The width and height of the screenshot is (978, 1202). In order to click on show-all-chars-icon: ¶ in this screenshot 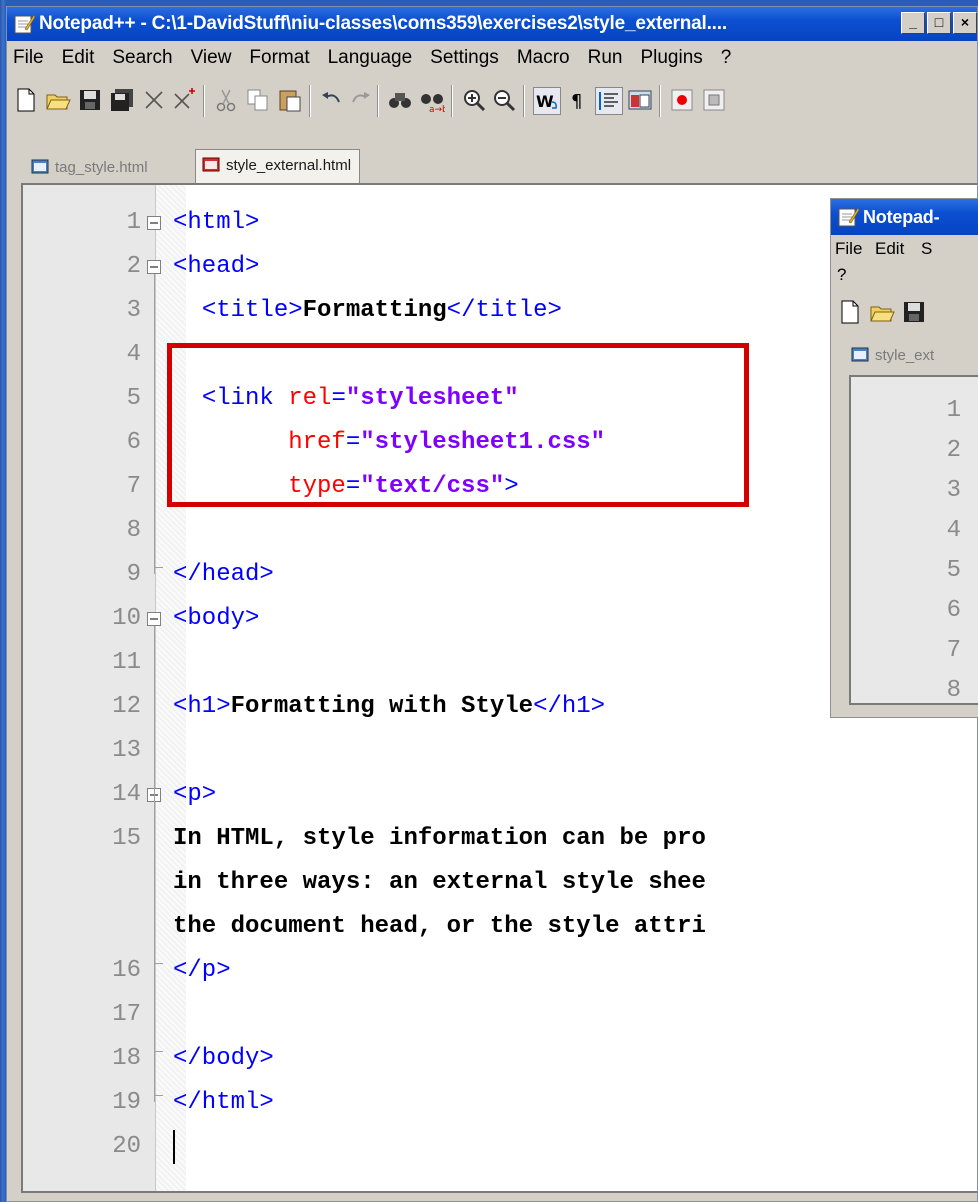, I will do `click(578, 100)`.